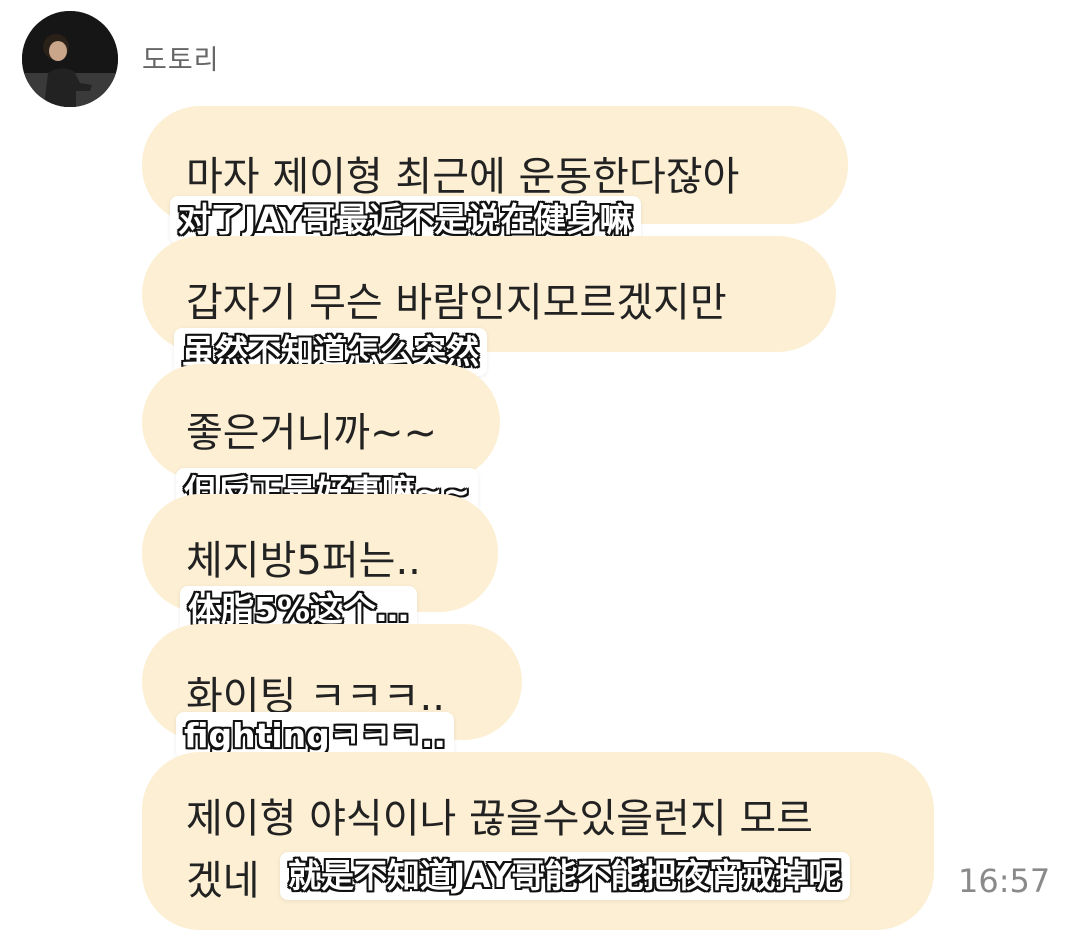 This screenshot has height=951, width=1069. Describe the element at coordinates (499, 819) in the screenshot. I see `message-text-line-1: 제이형 야식이나 끊을수있을런지 모르` at that location.